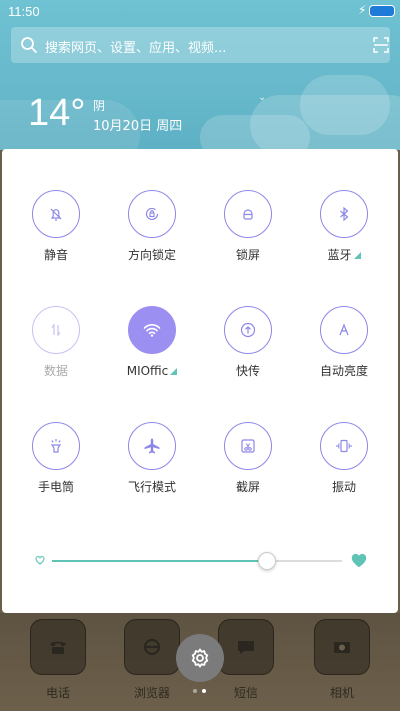  I want to click on toggle-mute: 静音, so click(56, 226).